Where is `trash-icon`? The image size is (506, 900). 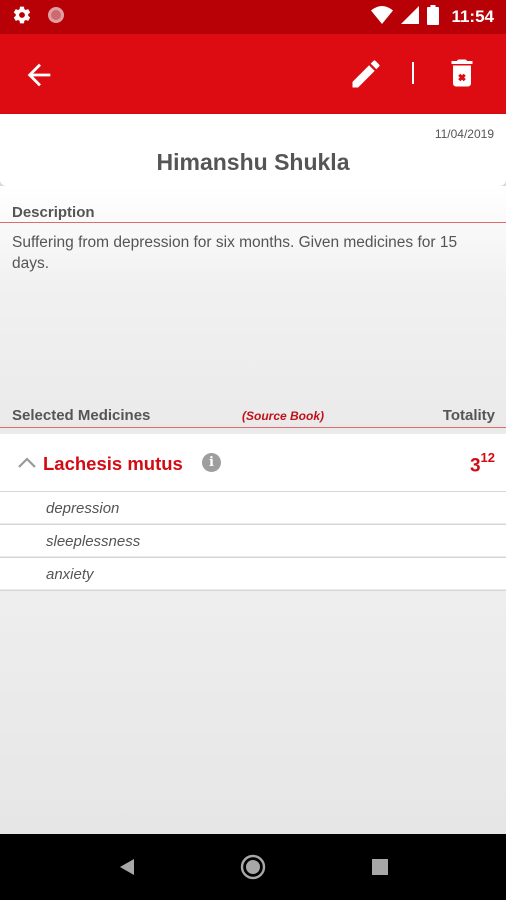 trash-icon is located at coordinates (462, 77).